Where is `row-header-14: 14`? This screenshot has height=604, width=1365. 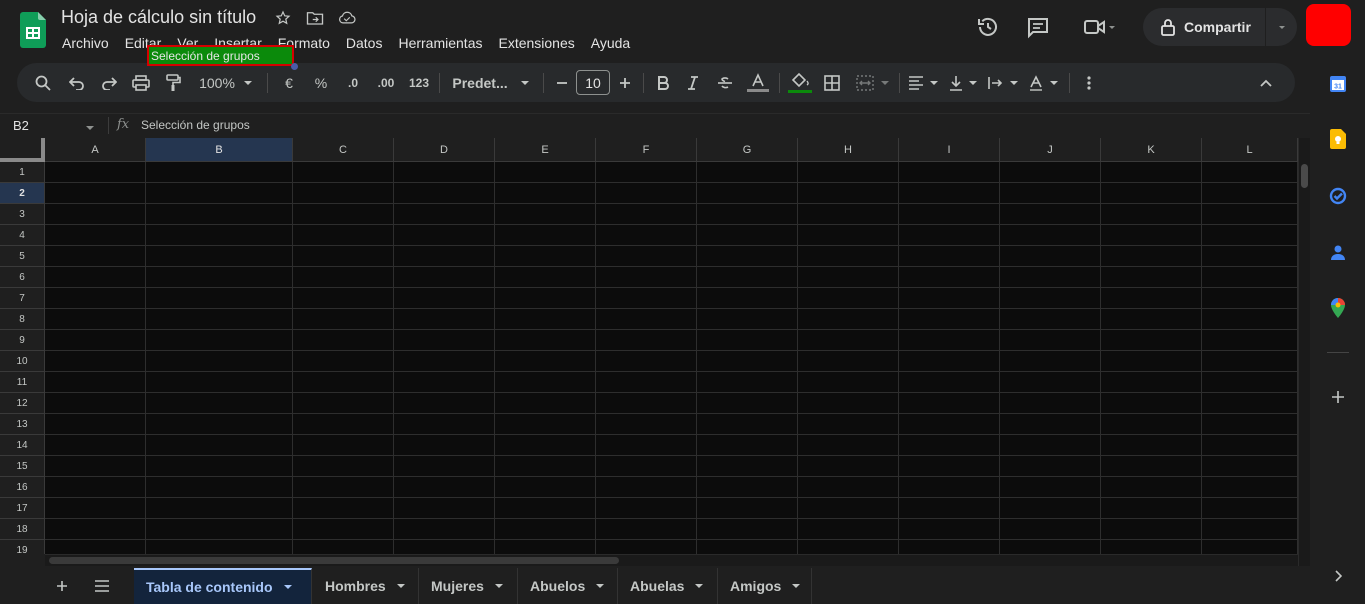
row-header-14: 14 is located at coordinates (22, 445).